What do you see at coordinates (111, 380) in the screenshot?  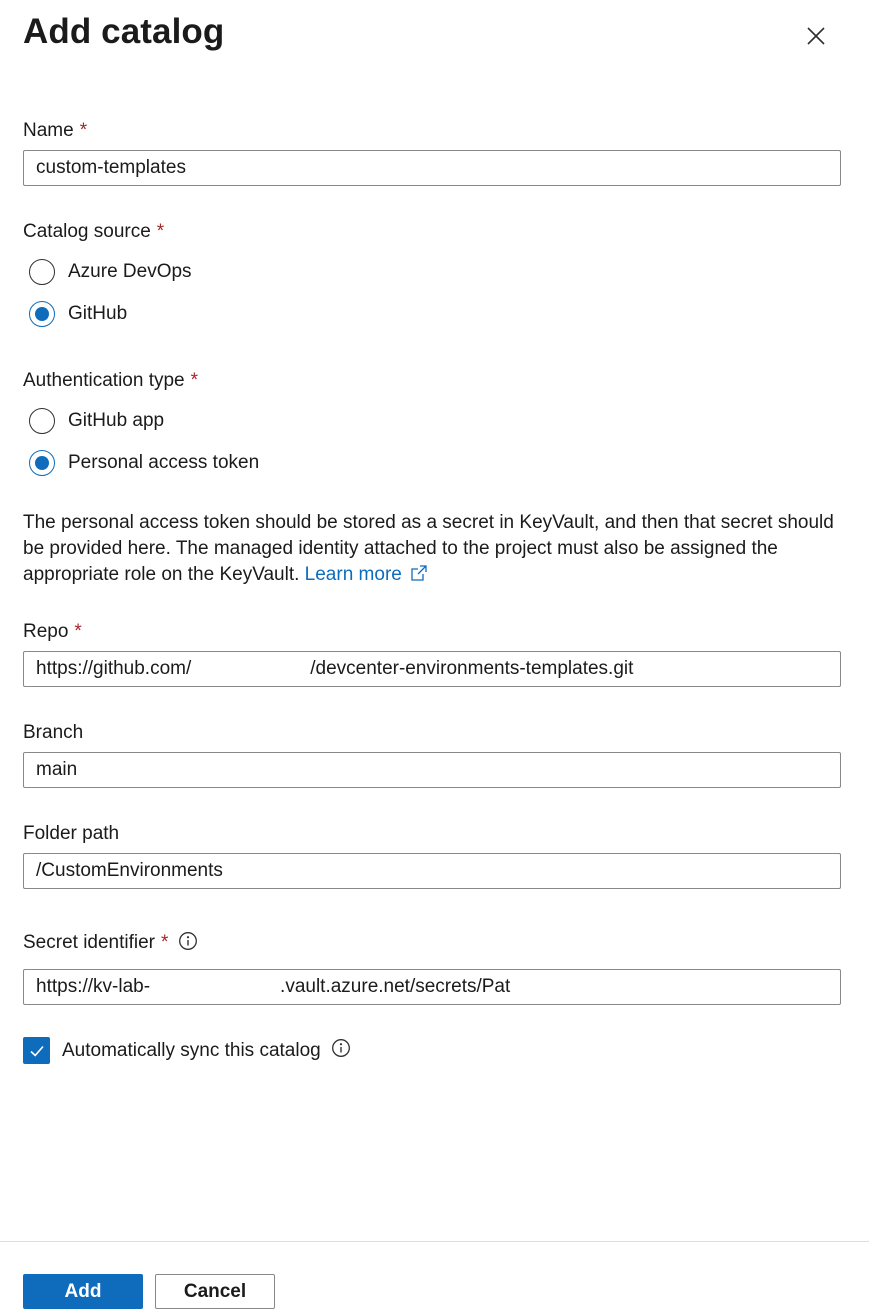 I see `auth-type-label: Authentication type *` at bounding box center [111, 380].